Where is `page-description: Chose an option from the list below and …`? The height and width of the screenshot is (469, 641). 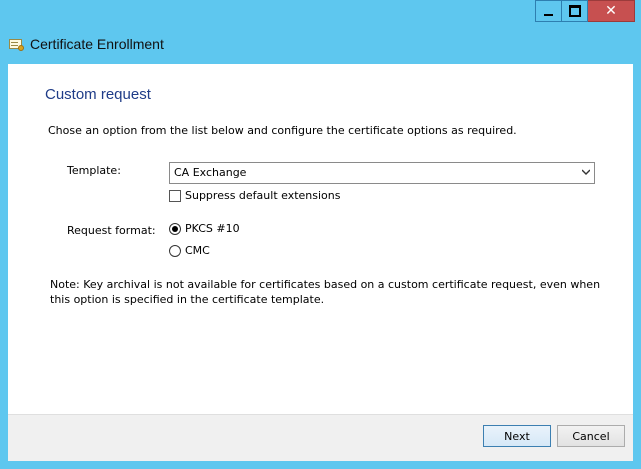
page-description: Chose an option from the list below and … is located at coordinates (282, 130).